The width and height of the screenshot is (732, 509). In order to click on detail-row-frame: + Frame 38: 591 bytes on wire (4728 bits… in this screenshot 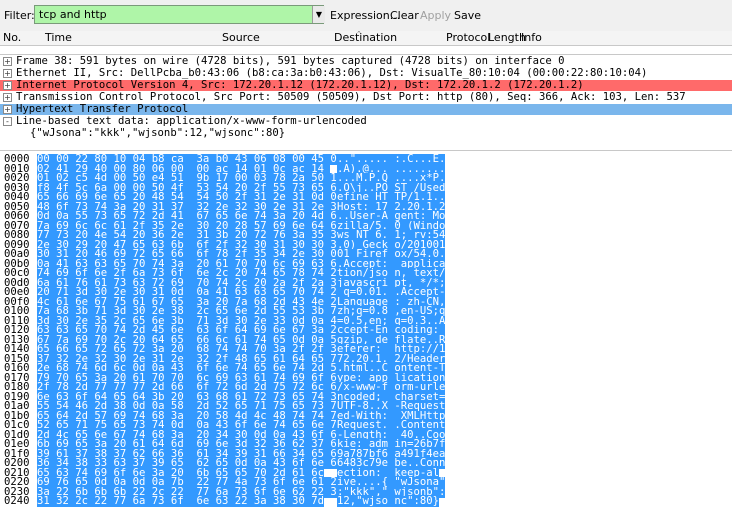, I will do `click(366, 61)`.